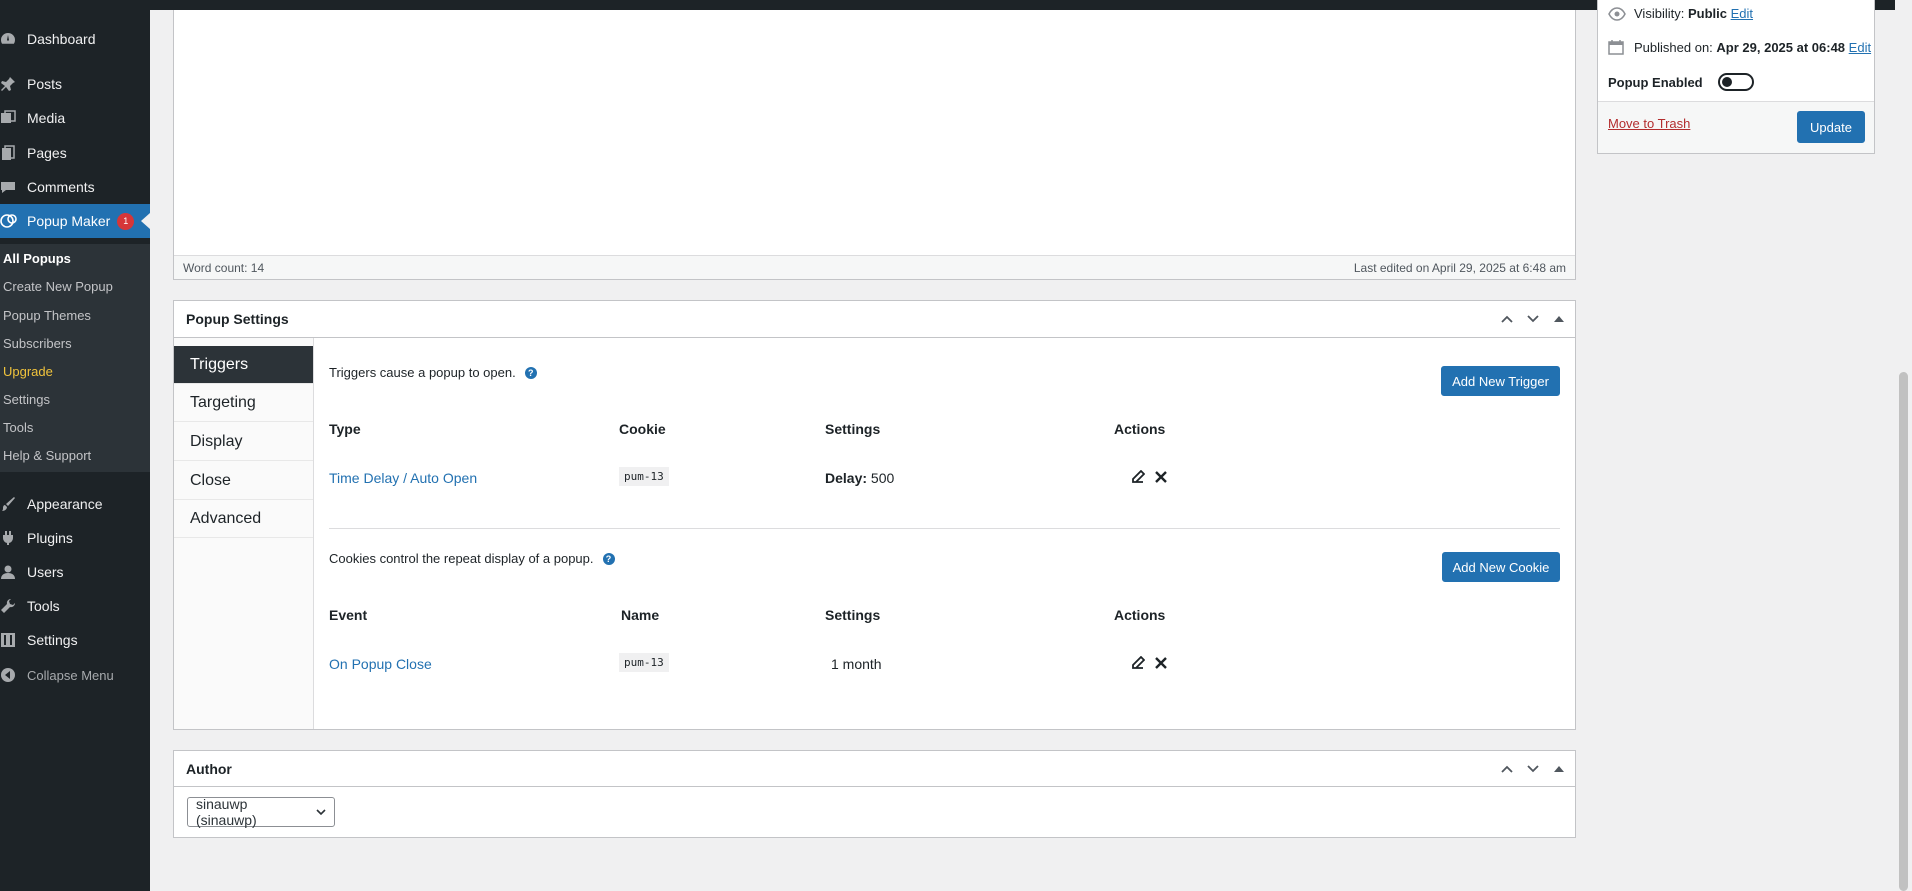 The image size is (1912, 891). I want to click on collapse-menu-button: Collapse Menu, so click(75, 675).